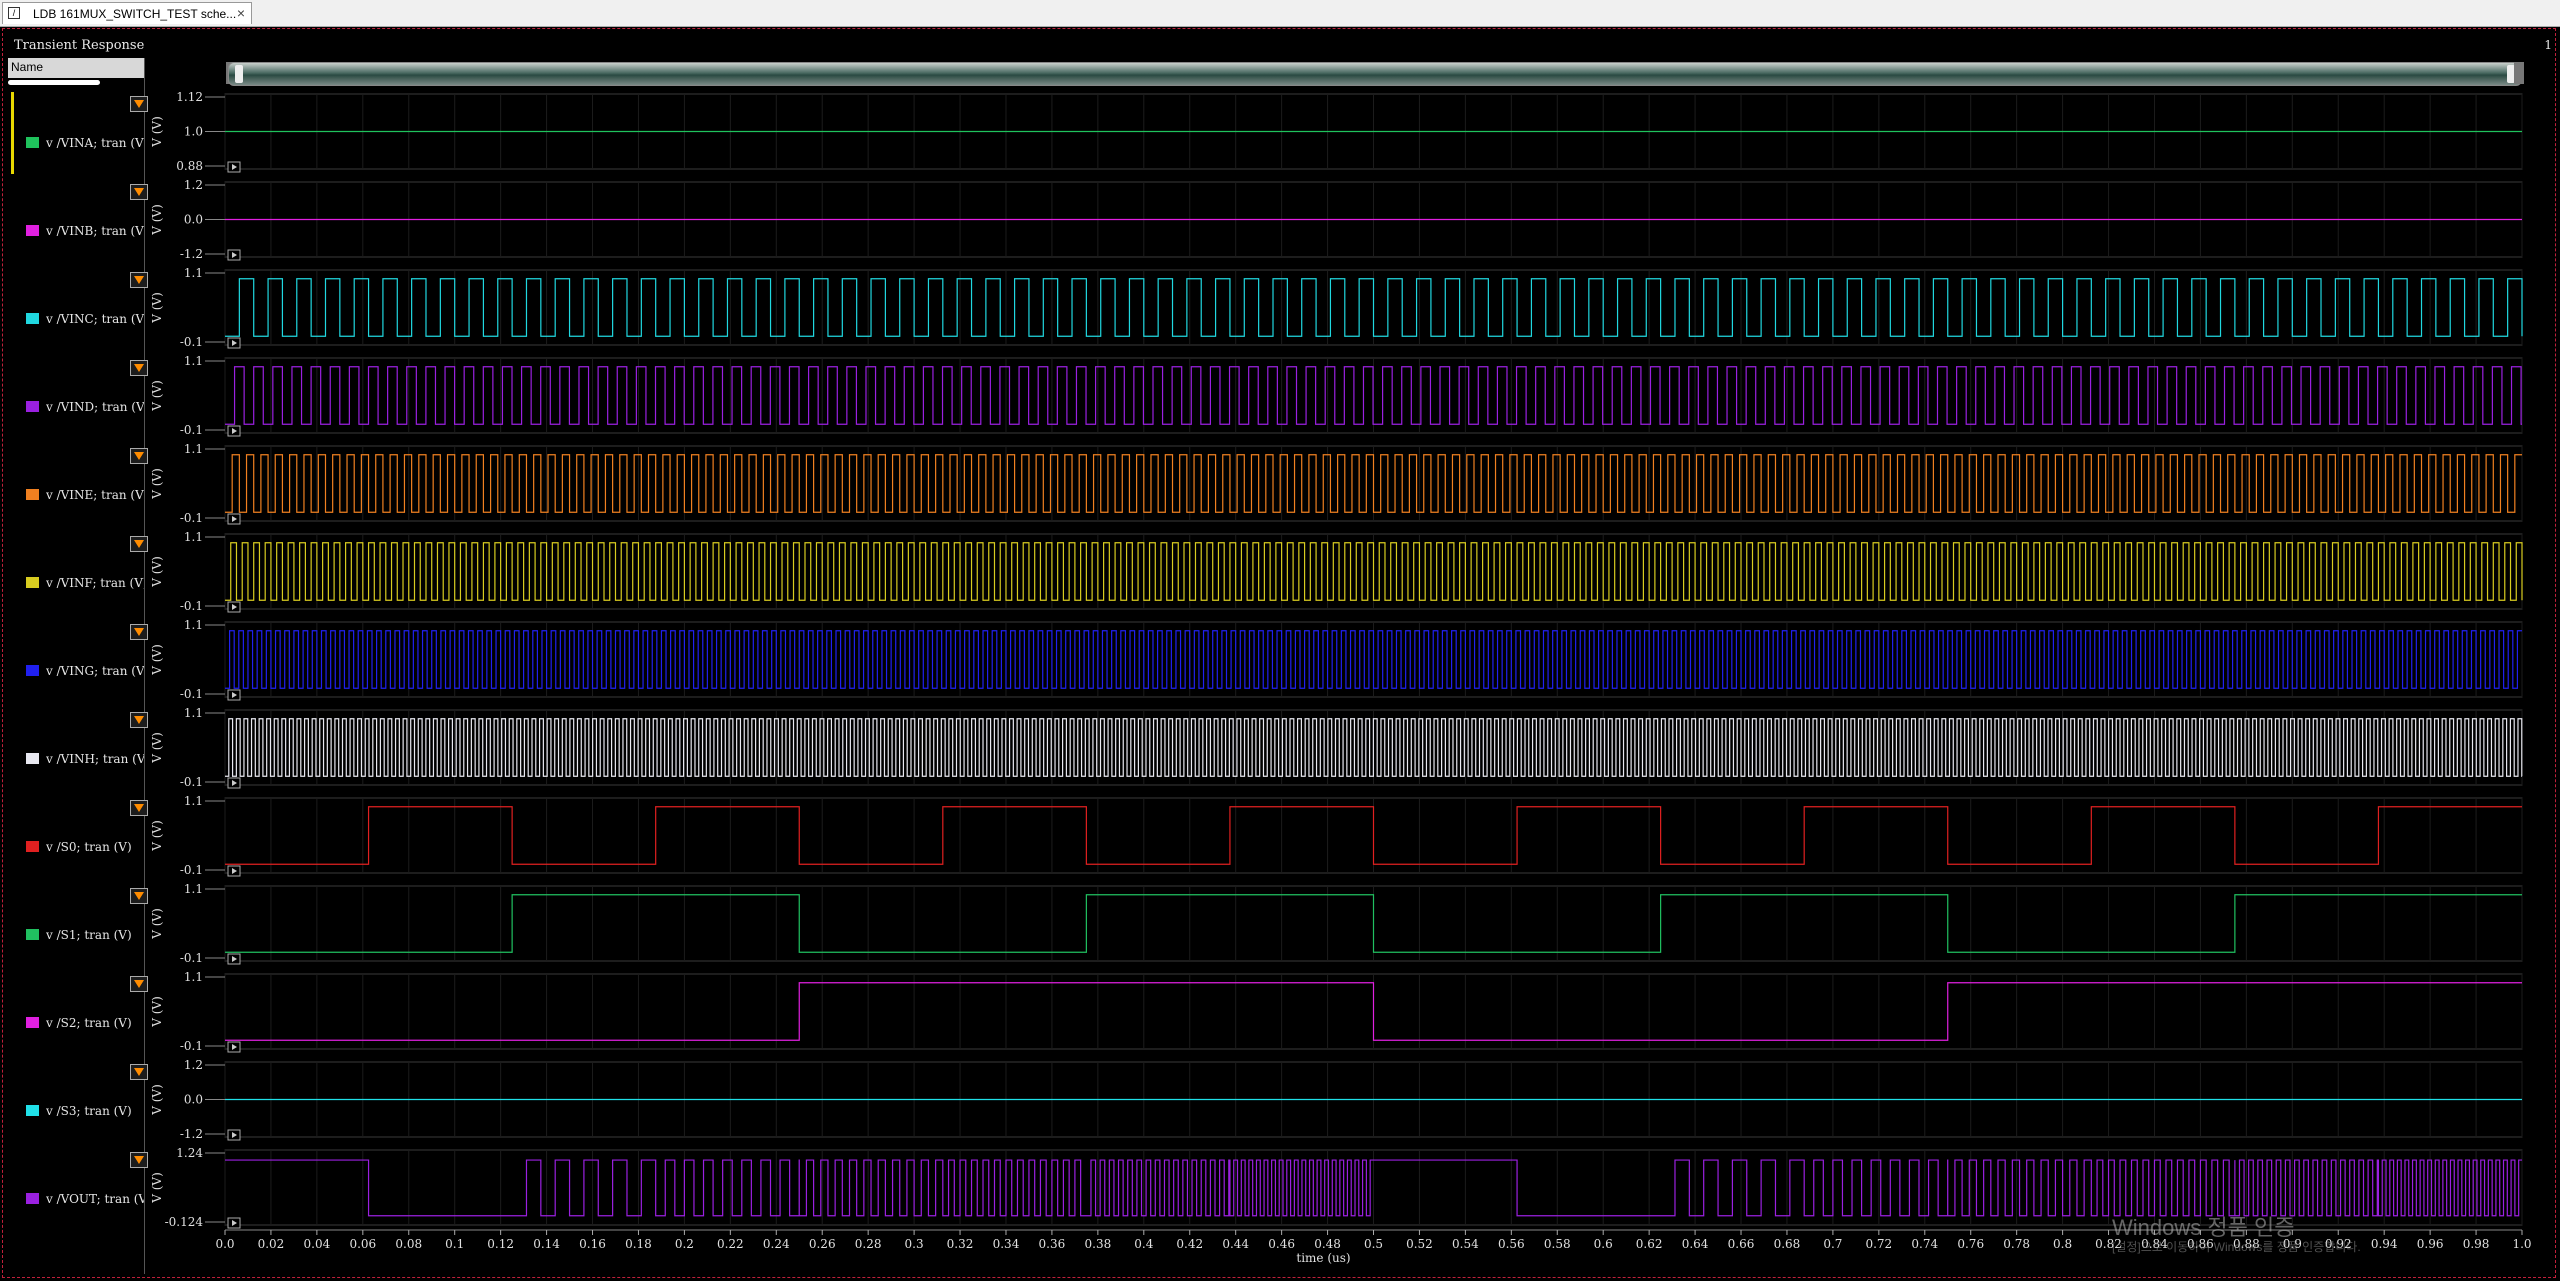 The width and height of the screenshot is (2560, 1281). What do you see at coordinates (730, 1244) in the screenshot?
I see `x-tick-label: 0.22` at bounding box center [730, 1244].